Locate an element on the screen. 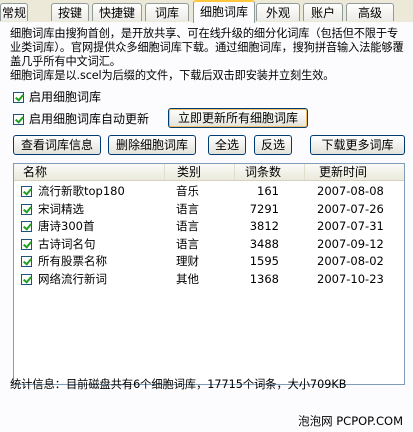 This screenshot has height=432, width=413. table-row: 宋词精选 语言 7291 2007-07-26 is located at coordinates (209, 209).